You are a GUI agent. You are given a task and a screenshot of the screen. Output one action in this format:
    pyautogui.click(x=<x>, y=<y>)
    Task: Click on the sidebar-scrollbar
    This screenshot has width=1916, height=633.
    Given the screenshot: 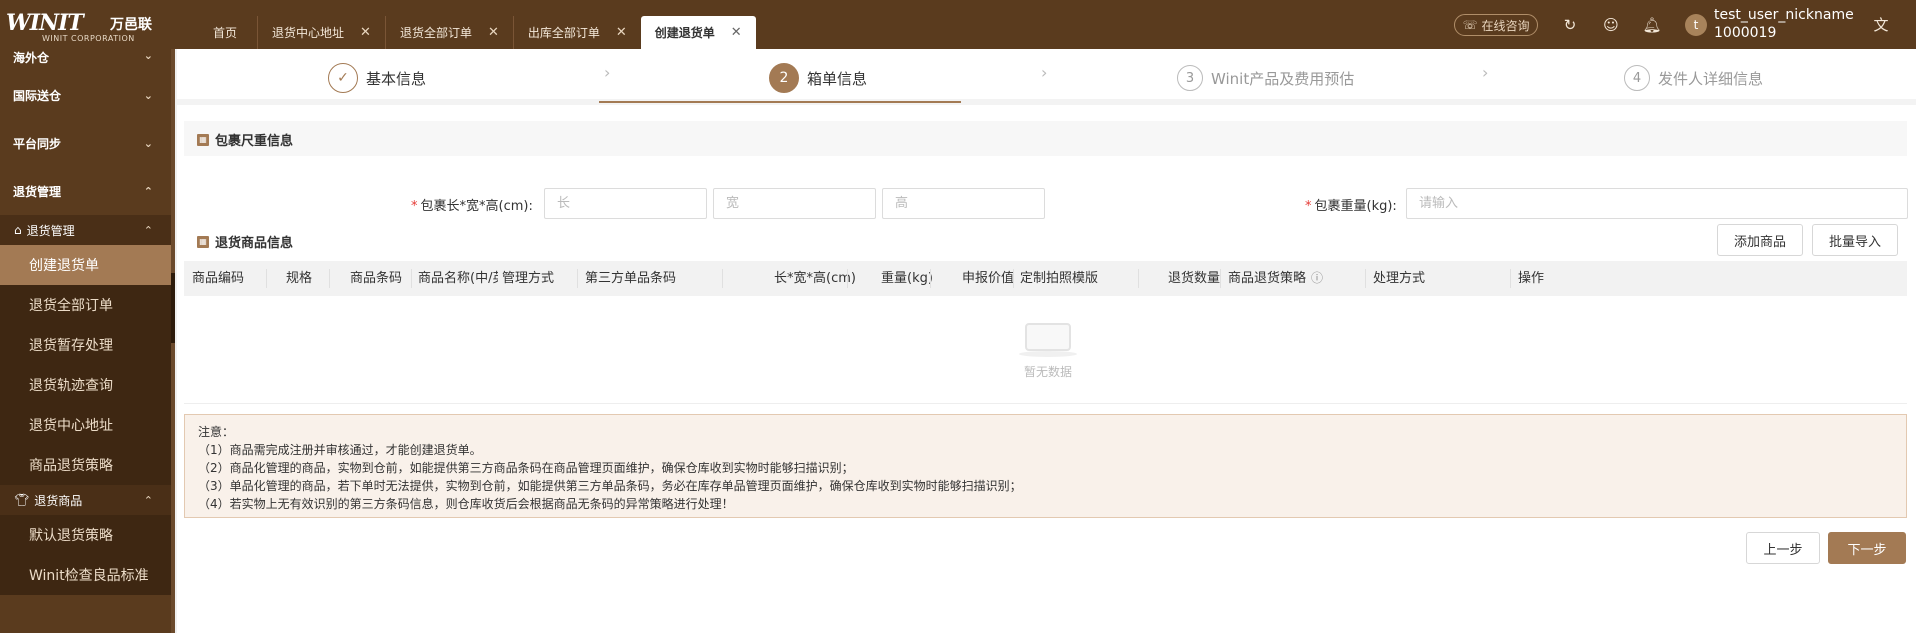 What is the action you would take?
    pyautogui.click(x=173, y=341)
    